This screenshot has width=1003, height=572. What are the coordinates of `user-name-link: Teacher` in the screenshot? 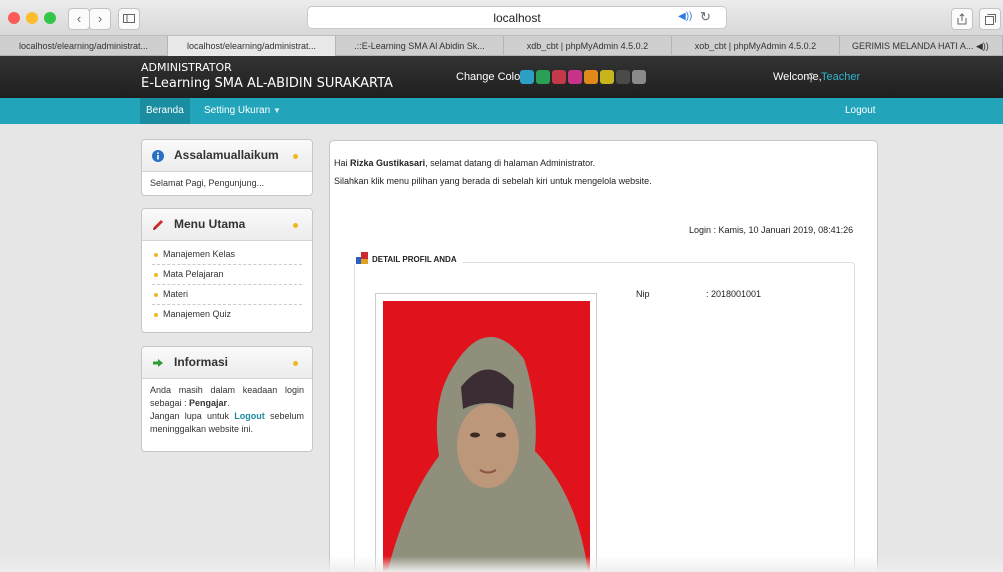 It's located at (840, 77).